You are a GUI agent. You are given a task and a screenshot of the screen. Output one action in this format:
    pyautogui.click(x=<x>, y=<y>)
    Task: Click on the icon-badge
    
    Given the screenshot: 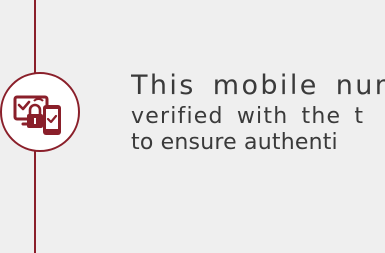 What is the action you would take?
    pyautogui.click(x=40, y=112)
    